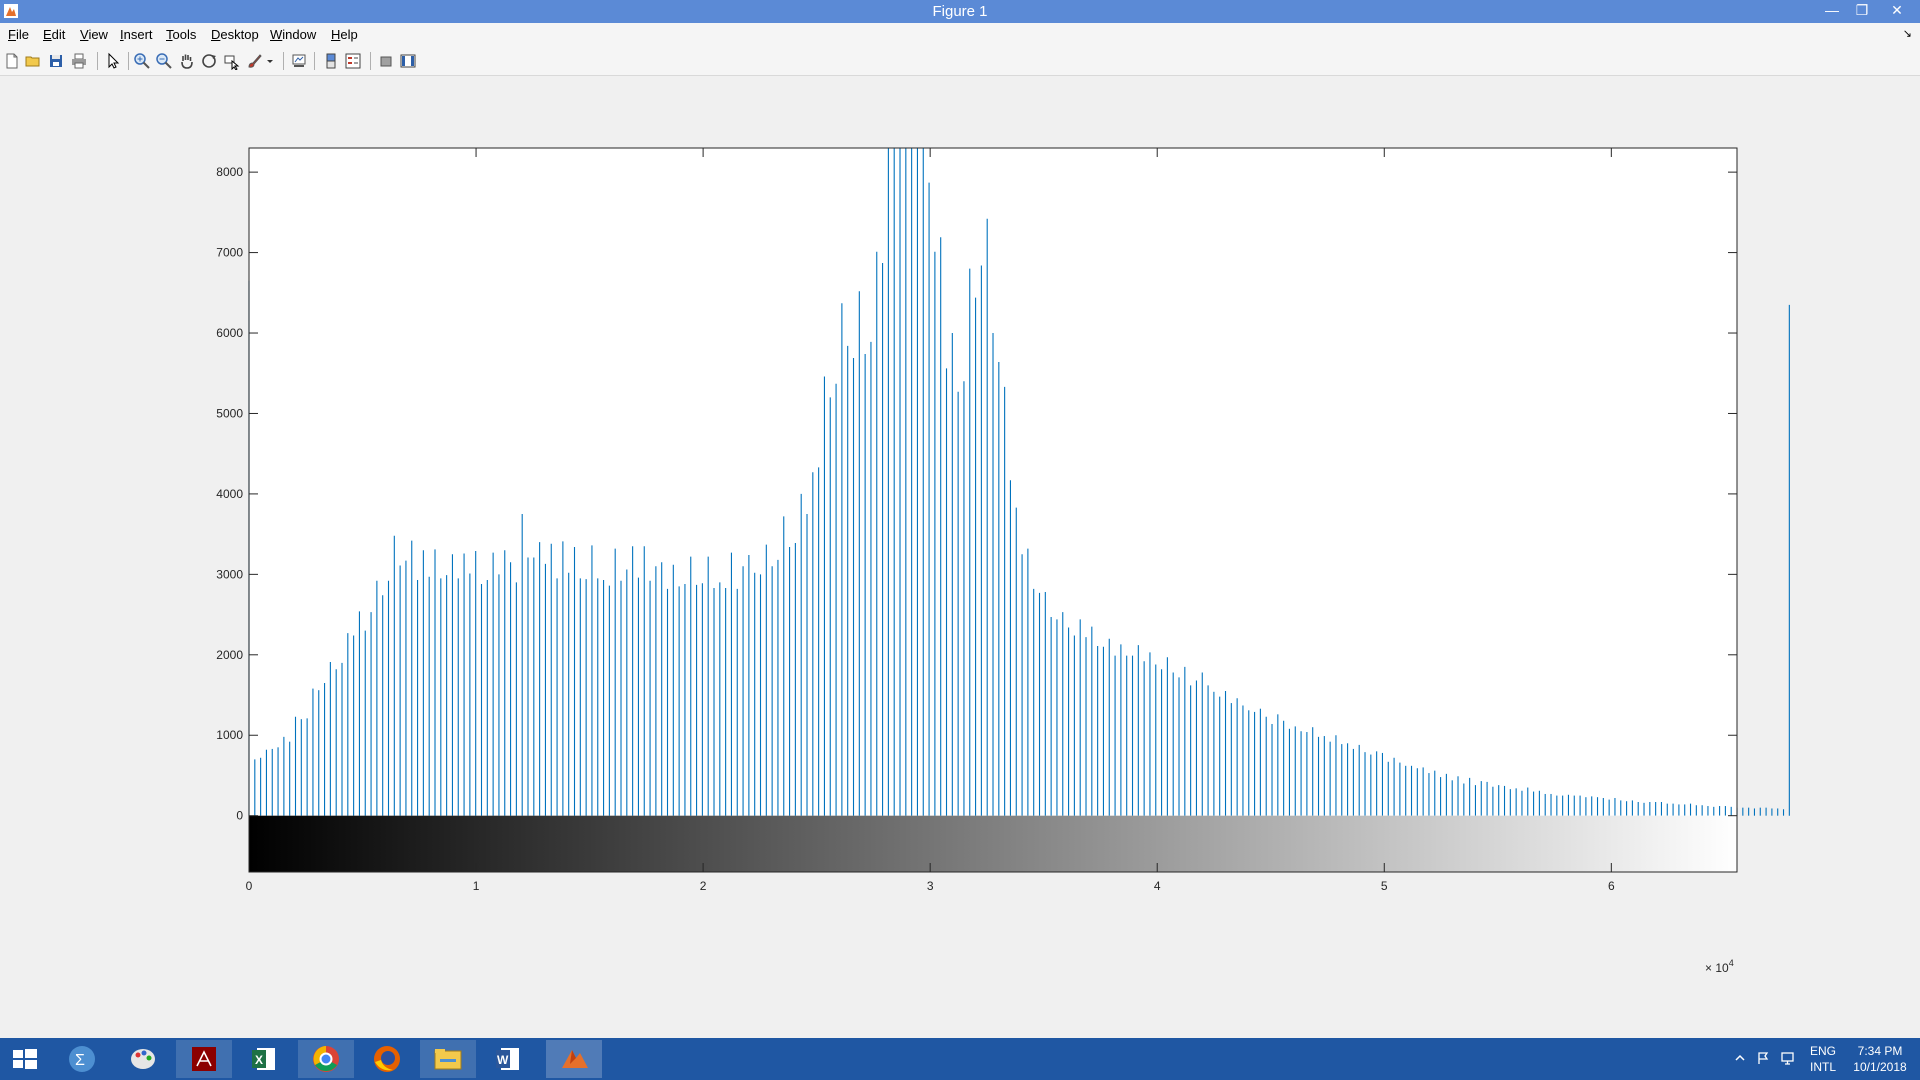 The width and height of the screenshot is (1920, 1080). Describe the element at coordinates (1740, 1058) in the screenshot. I see `tray-chevron-icon` at that location.